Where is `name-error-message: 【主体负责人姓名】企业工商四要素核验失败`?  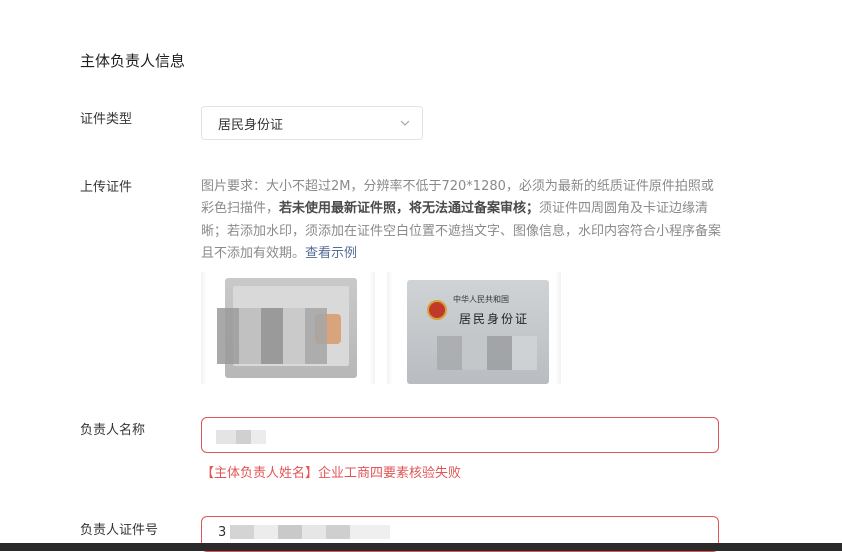
name-error-message: 【主体负责人姓名】企业工商四要素核验失败 is located at coordinates (331, 473).